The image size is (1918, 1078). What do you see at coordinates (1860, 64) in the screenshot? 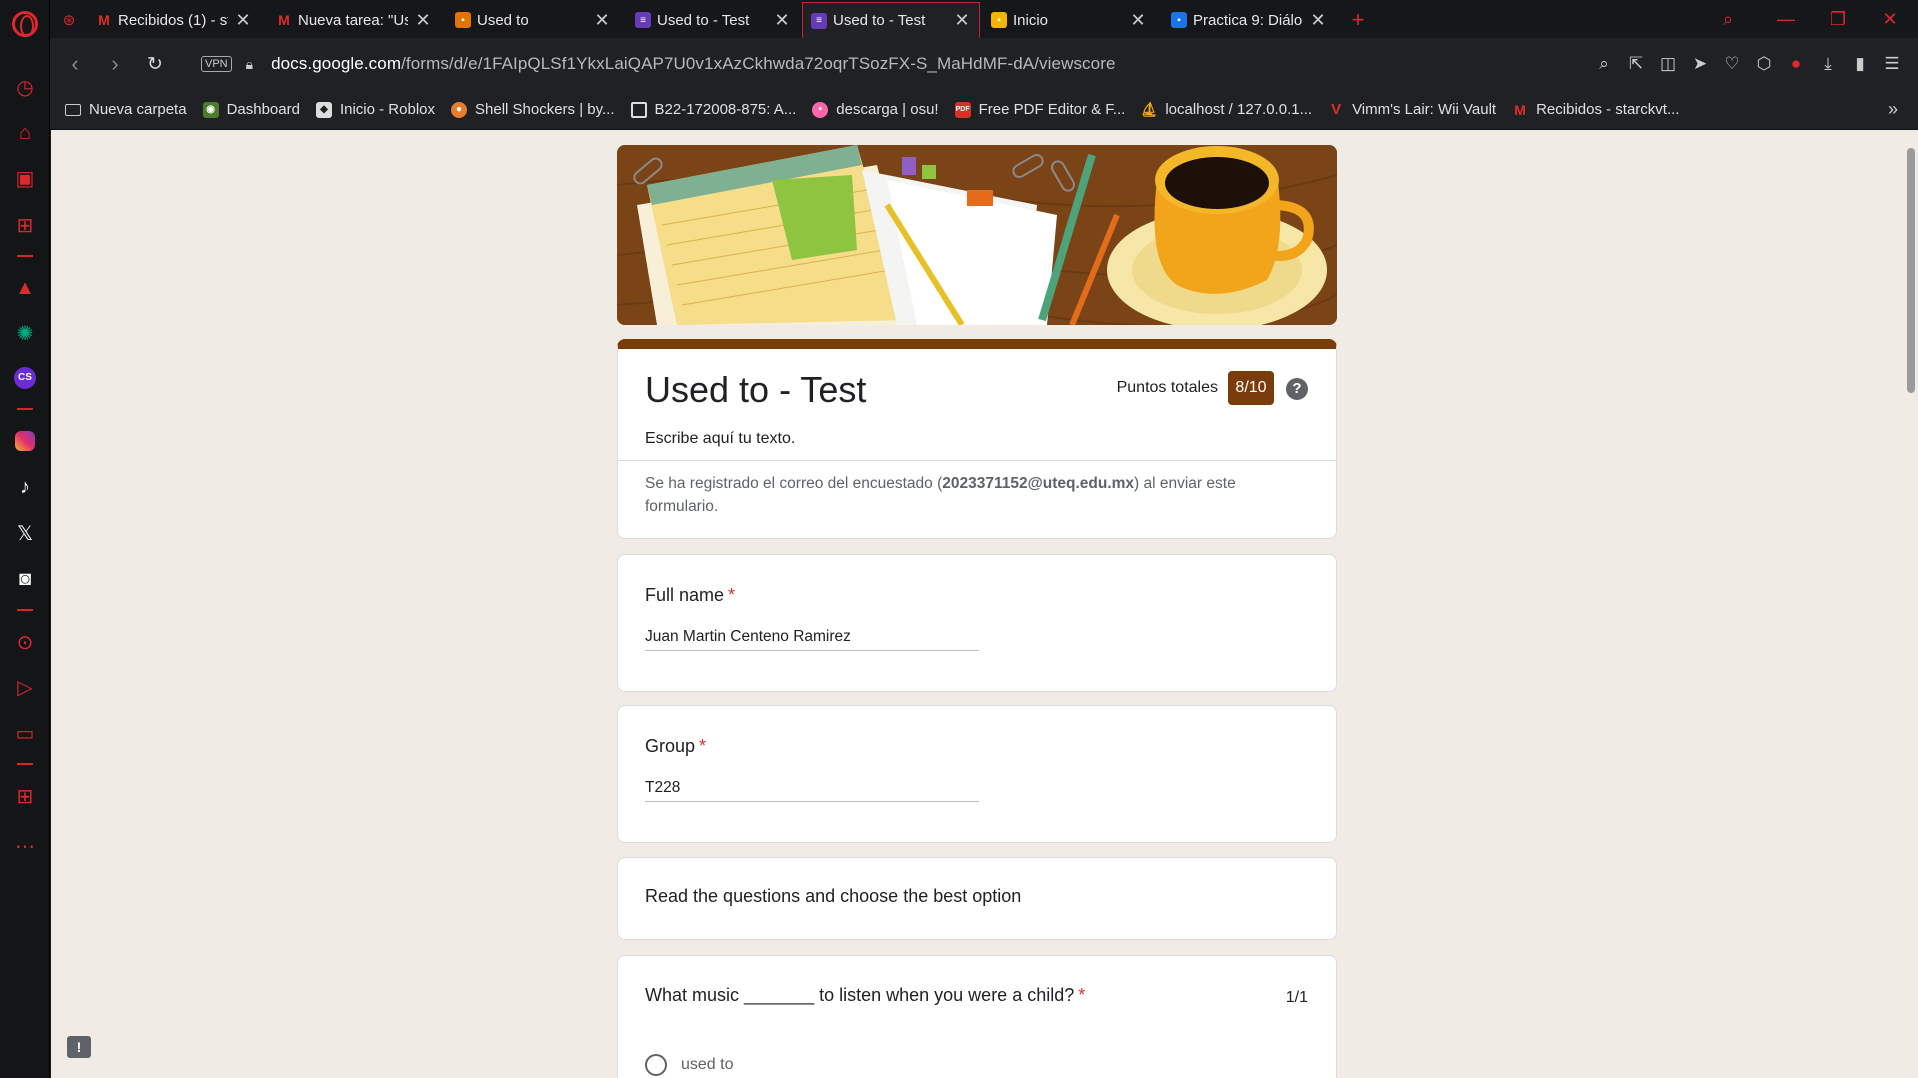
I see `battery-icon: ▮` at bounding box center [1860, 64].